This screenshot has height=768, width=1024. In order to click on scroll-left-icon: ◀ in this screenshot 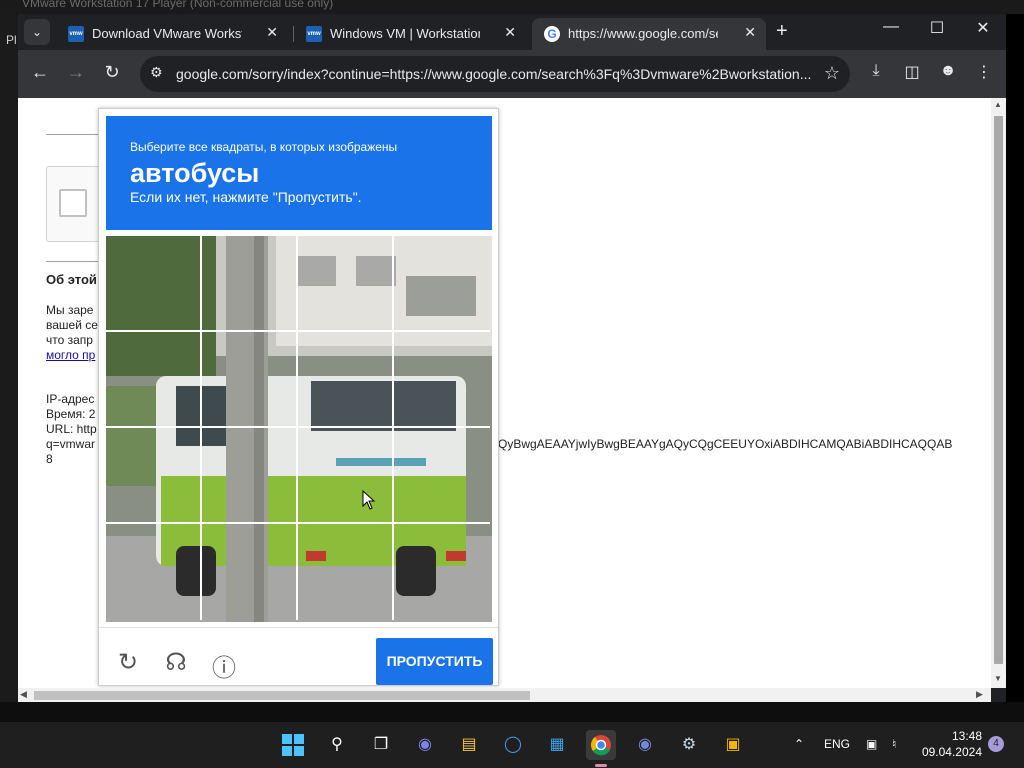, I will do `click(23, 694)`.